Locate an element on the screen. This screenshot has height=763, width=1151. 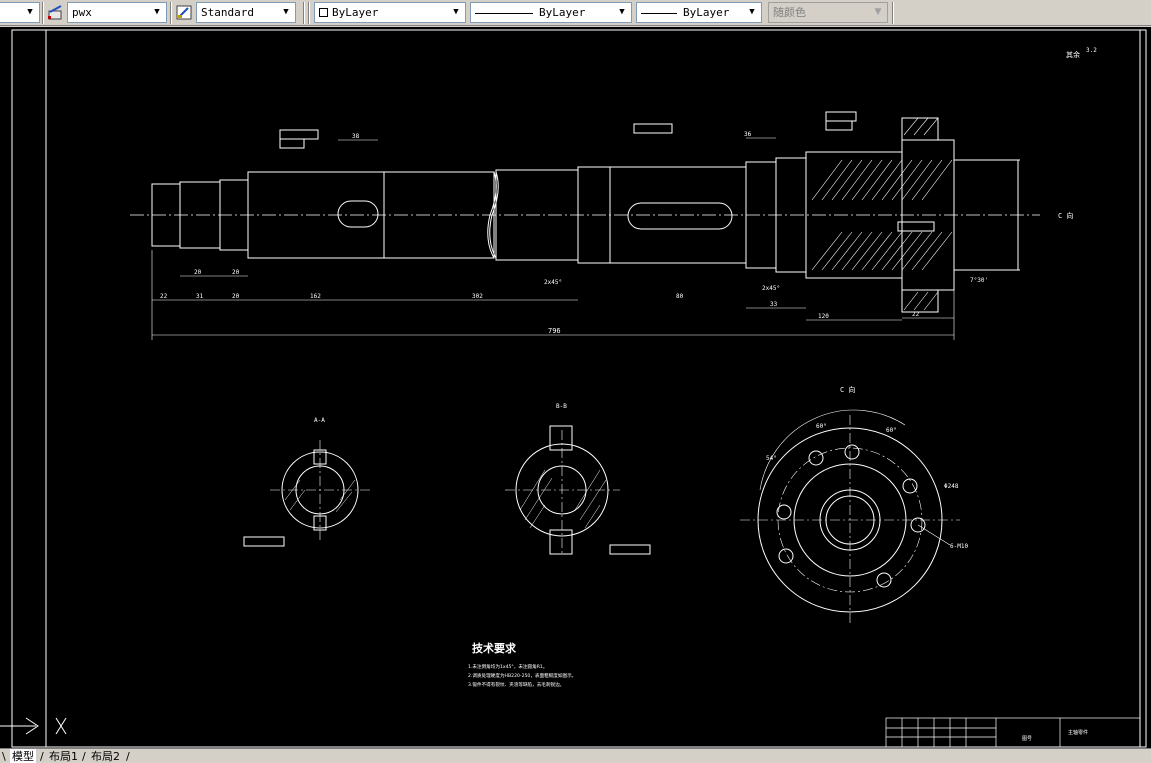
tab-model: 模型 is located at coordinates (23, 756).